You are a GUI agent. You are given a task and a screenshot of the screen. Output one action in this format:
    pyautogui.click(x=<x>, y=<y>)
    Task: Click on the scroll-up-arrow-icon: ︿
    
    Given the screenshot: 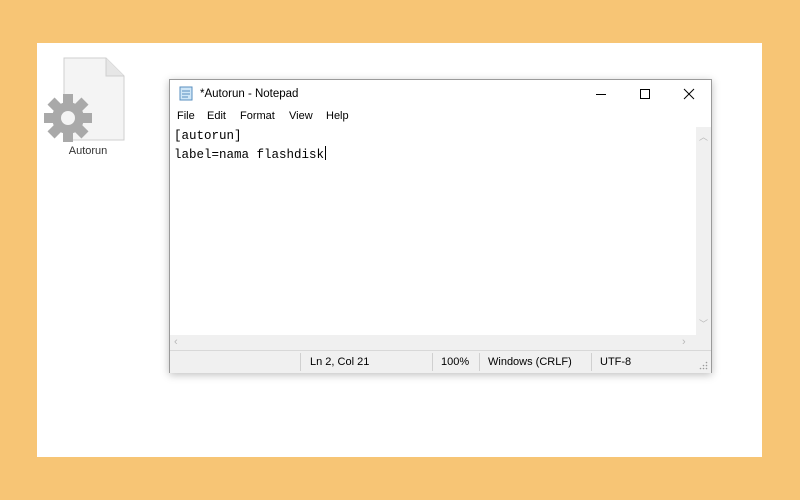 What is the action you would take?
    pyautogui.click(x=703, y=136)
    